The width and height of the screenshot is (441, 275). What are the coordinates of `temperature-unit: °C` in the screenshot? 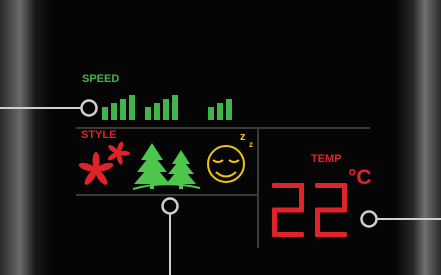 It's located at (360, 177).